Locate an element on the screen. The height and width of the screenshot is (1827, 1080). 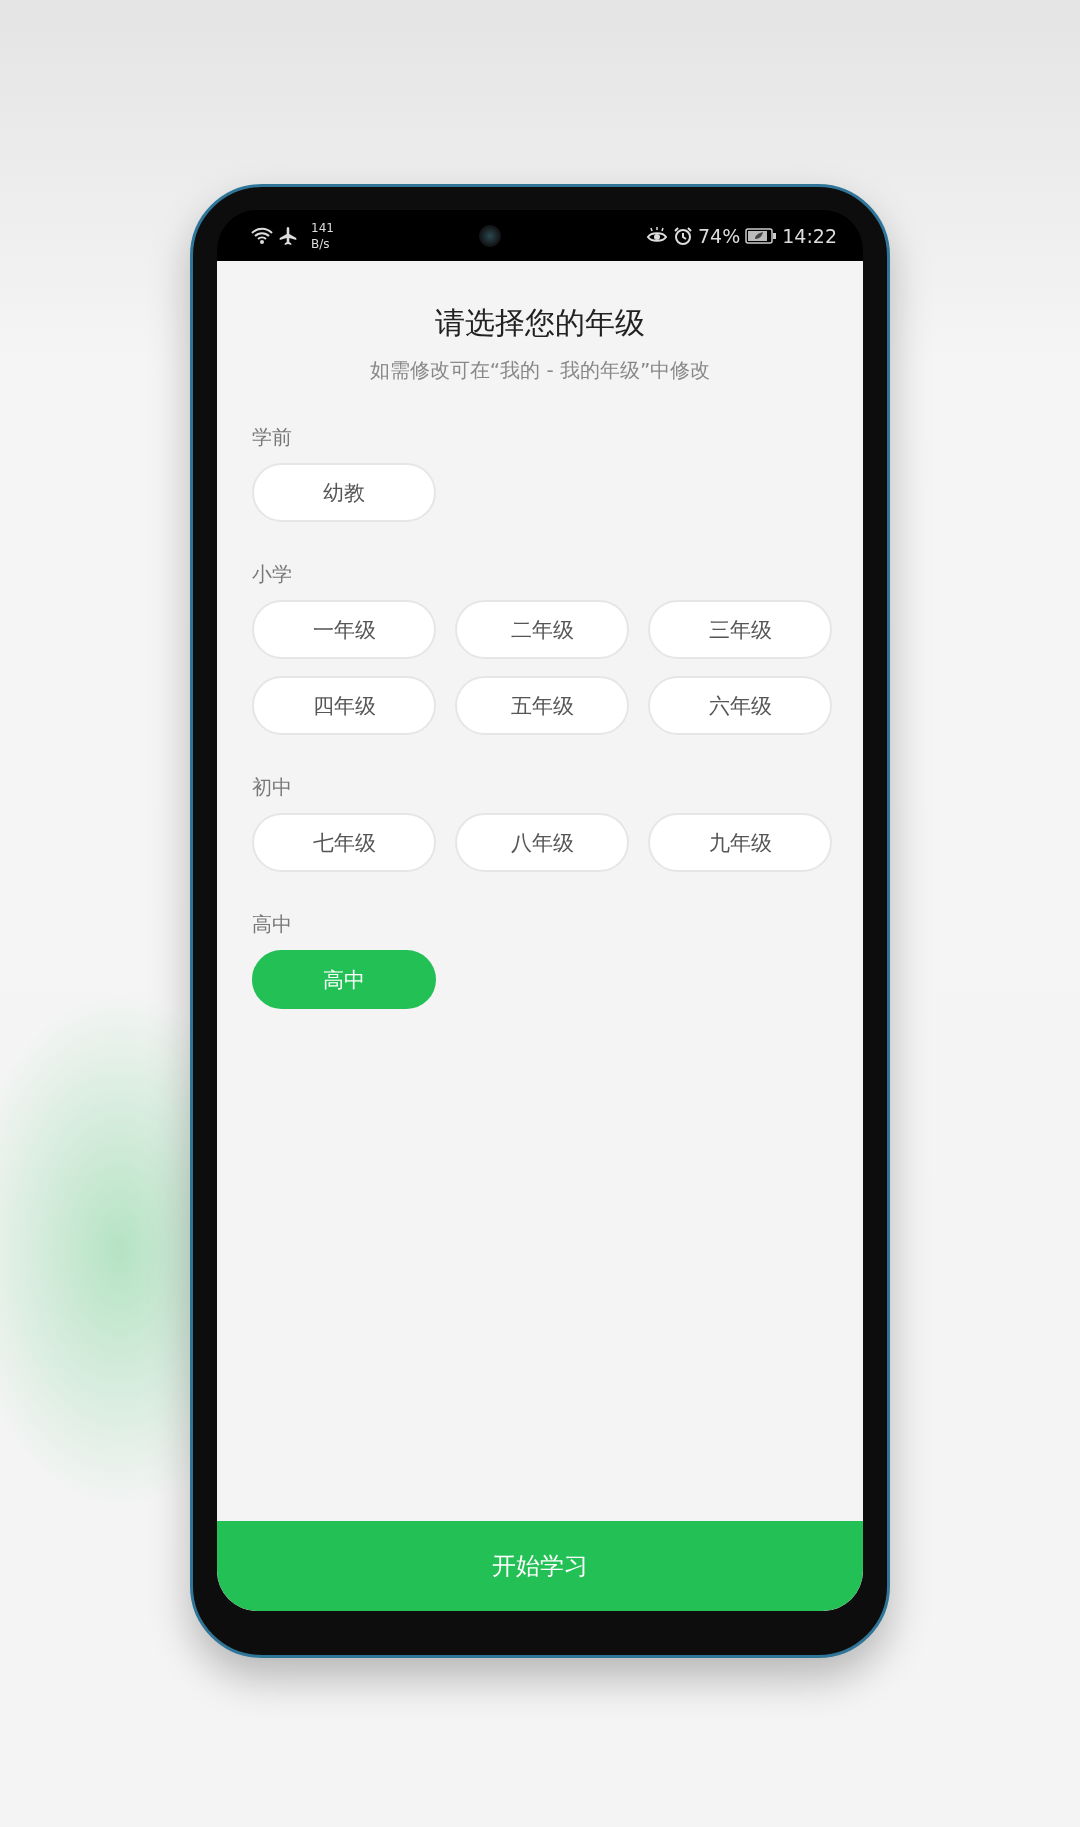
grade-option-button: 一年级 is located at coordinates (344, 629).